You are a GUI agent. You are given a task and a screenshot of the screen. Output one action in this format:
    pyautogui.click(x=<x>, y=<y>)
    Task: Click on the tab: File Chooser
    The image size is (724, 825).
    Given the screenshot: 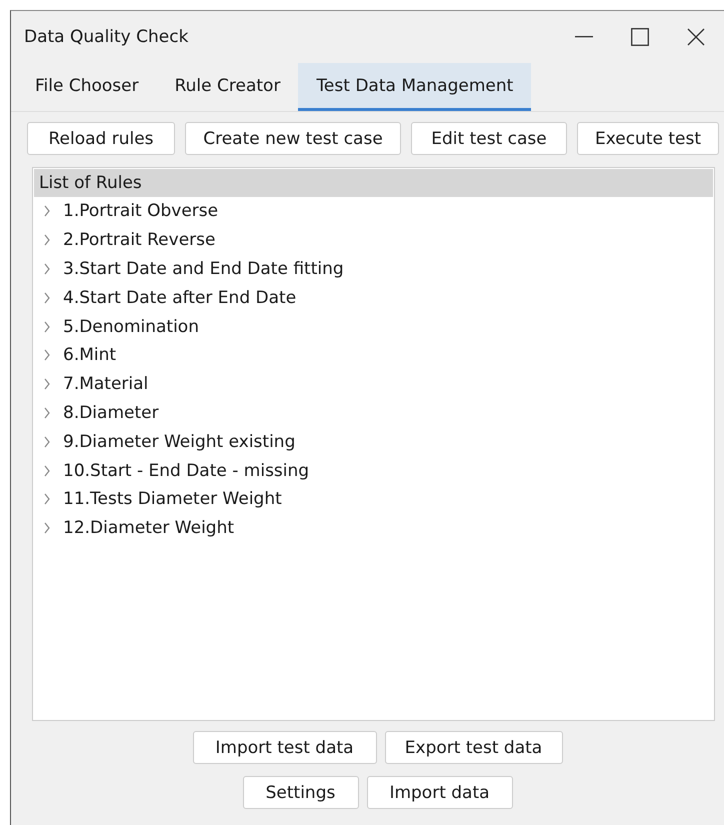 What is the action you would take?
    pyautogui.click(x=87, y=87)
    